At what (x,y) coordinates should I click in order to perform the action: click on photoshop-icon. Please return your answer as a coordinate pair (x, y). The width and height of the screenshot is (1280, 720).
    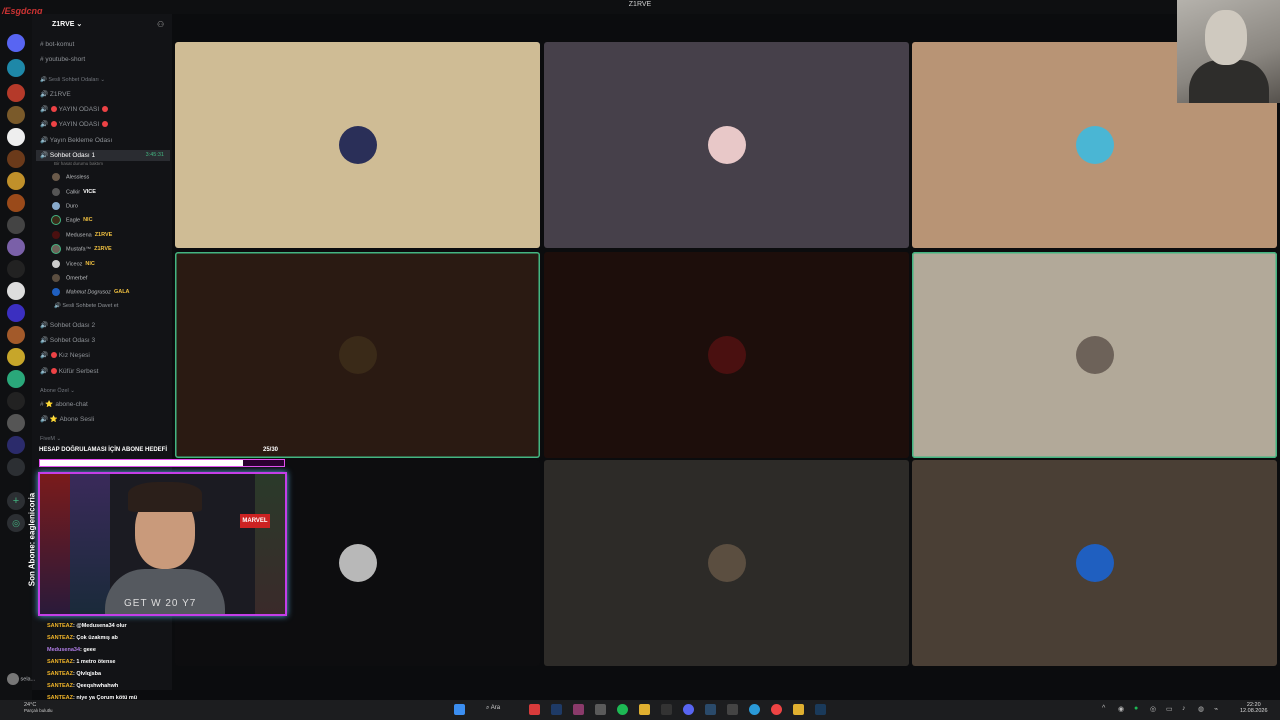
    Looking at the image, I should click on (556, 709).